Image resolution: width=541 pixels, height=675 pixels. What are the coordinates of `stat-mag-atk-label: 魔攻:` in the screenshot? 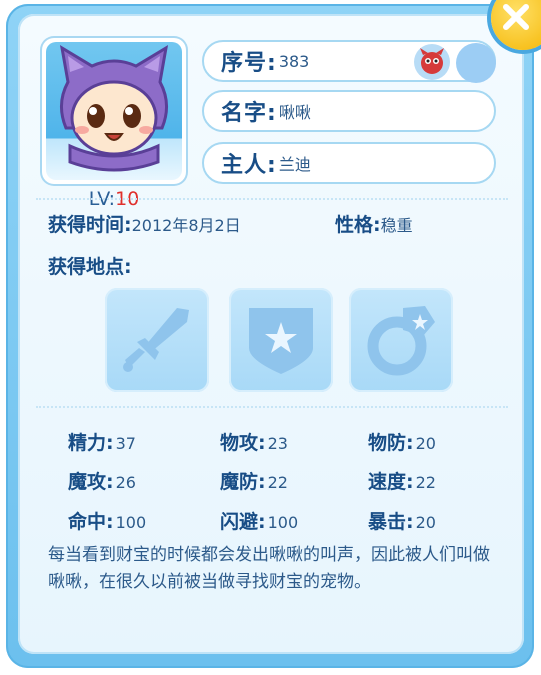 It's located at (91, 482).